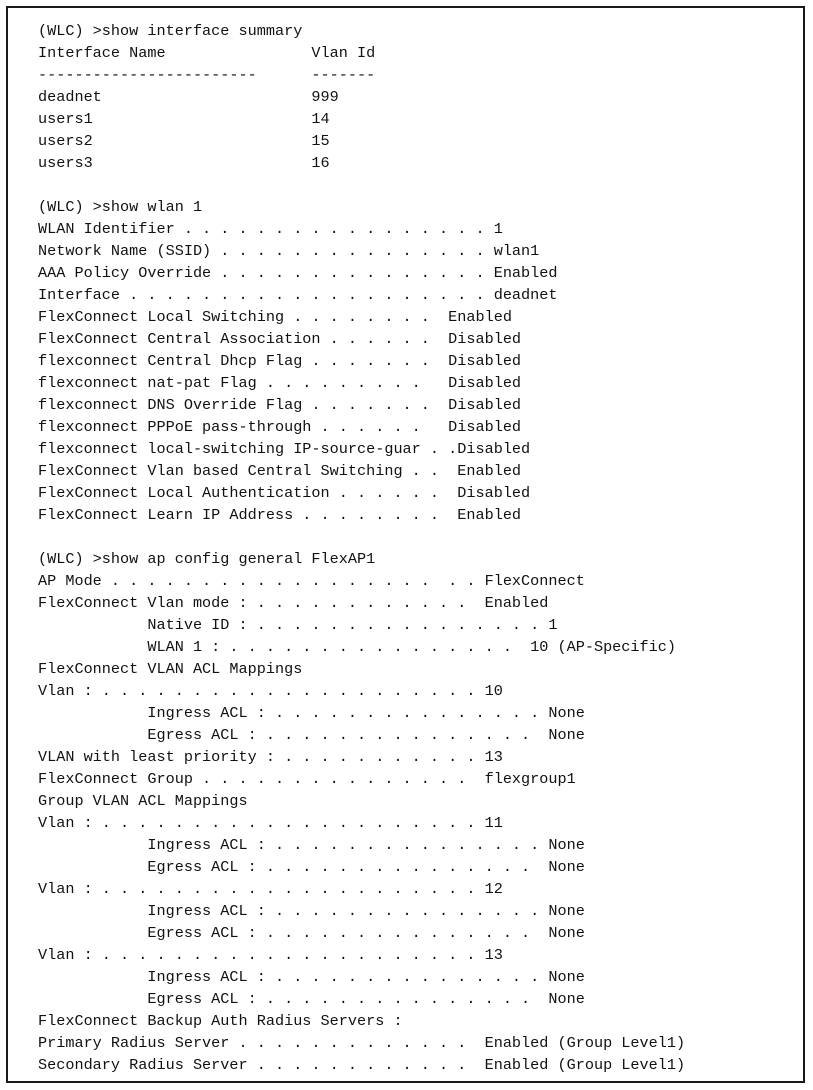 This screenshot has height=1090, width=813. Describe the element at coordinates (188, 97) in the screenshot. I see `cli-output-line: deadnet 999` at that location.